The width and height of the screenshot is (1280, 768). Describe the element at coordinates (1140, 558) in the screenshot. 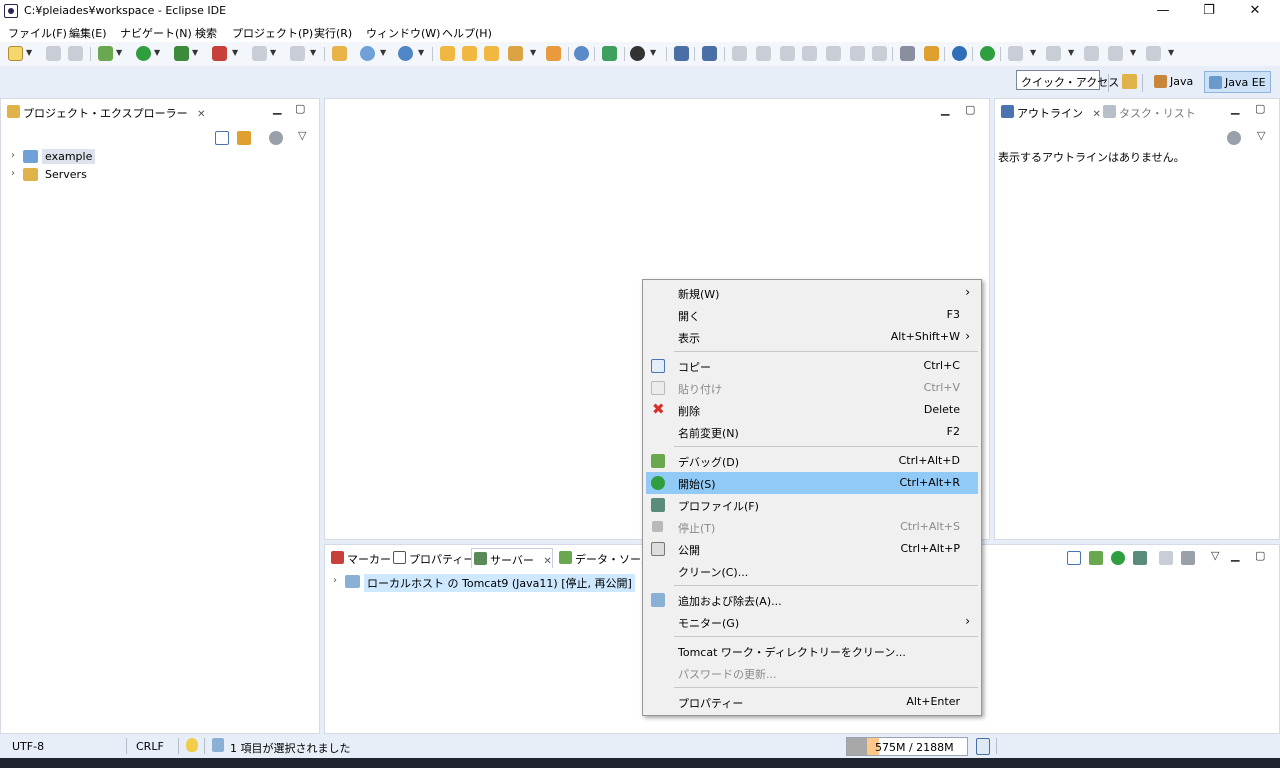

I see `profile-server-icon` at that location.